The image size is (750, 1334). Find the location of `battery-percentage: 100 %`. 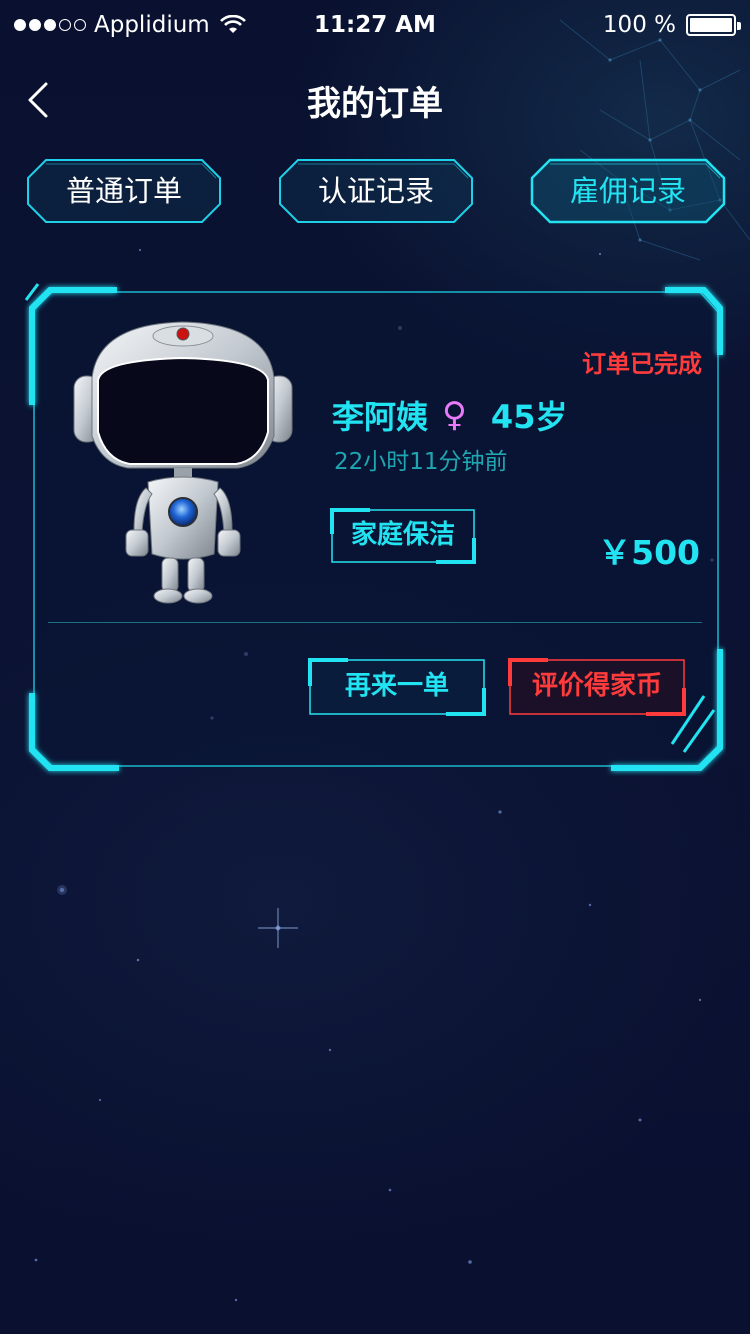

battery-percentage: 100 % is located at coordinates (639, 25).